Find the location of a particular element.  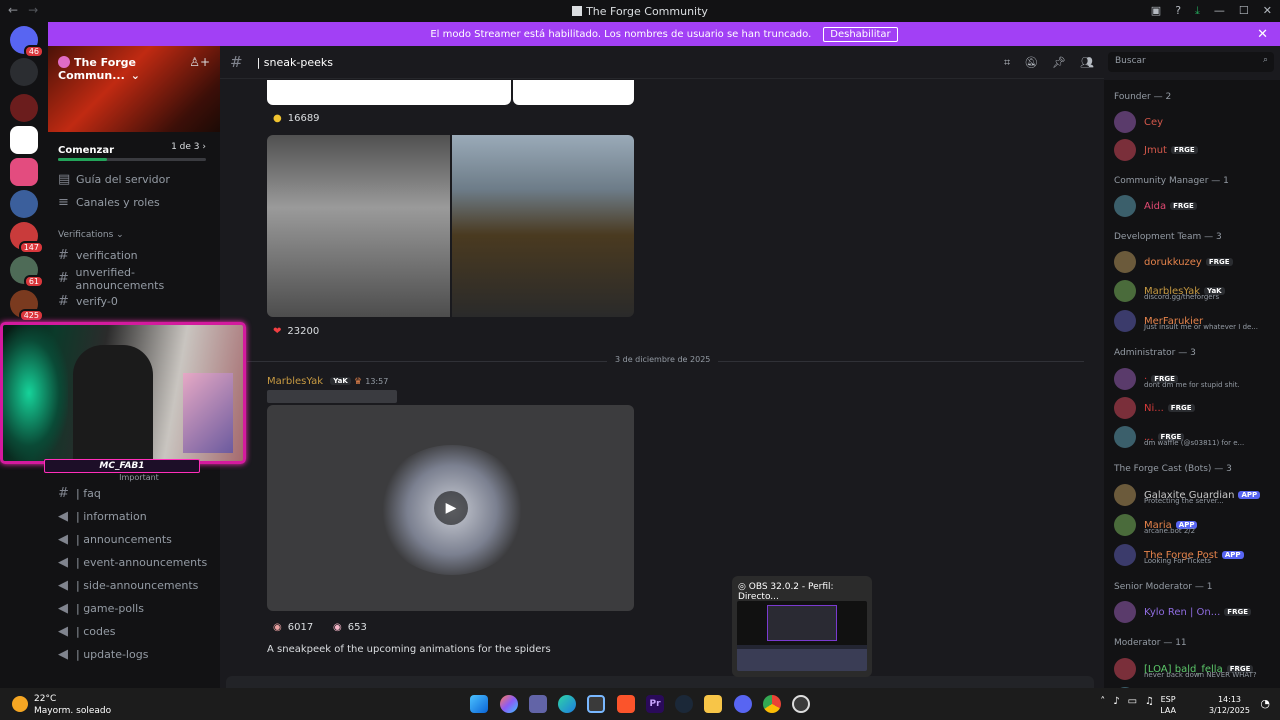

hidden-text-bar is located at coordinates (332, 396).